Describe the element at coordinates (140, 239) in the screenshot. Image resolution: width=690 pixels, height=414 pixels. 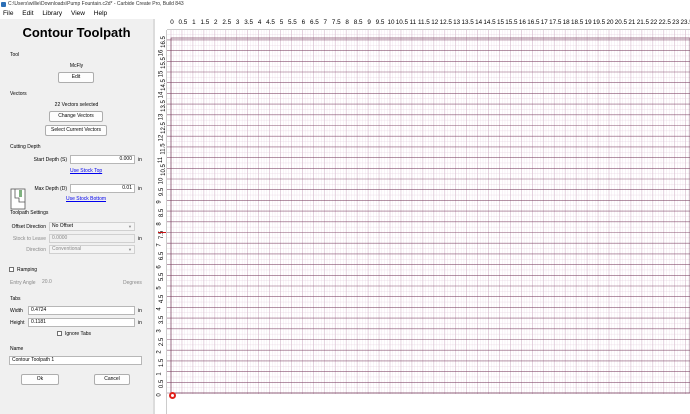
I see `stock-to-leave-unit: in` at that location.